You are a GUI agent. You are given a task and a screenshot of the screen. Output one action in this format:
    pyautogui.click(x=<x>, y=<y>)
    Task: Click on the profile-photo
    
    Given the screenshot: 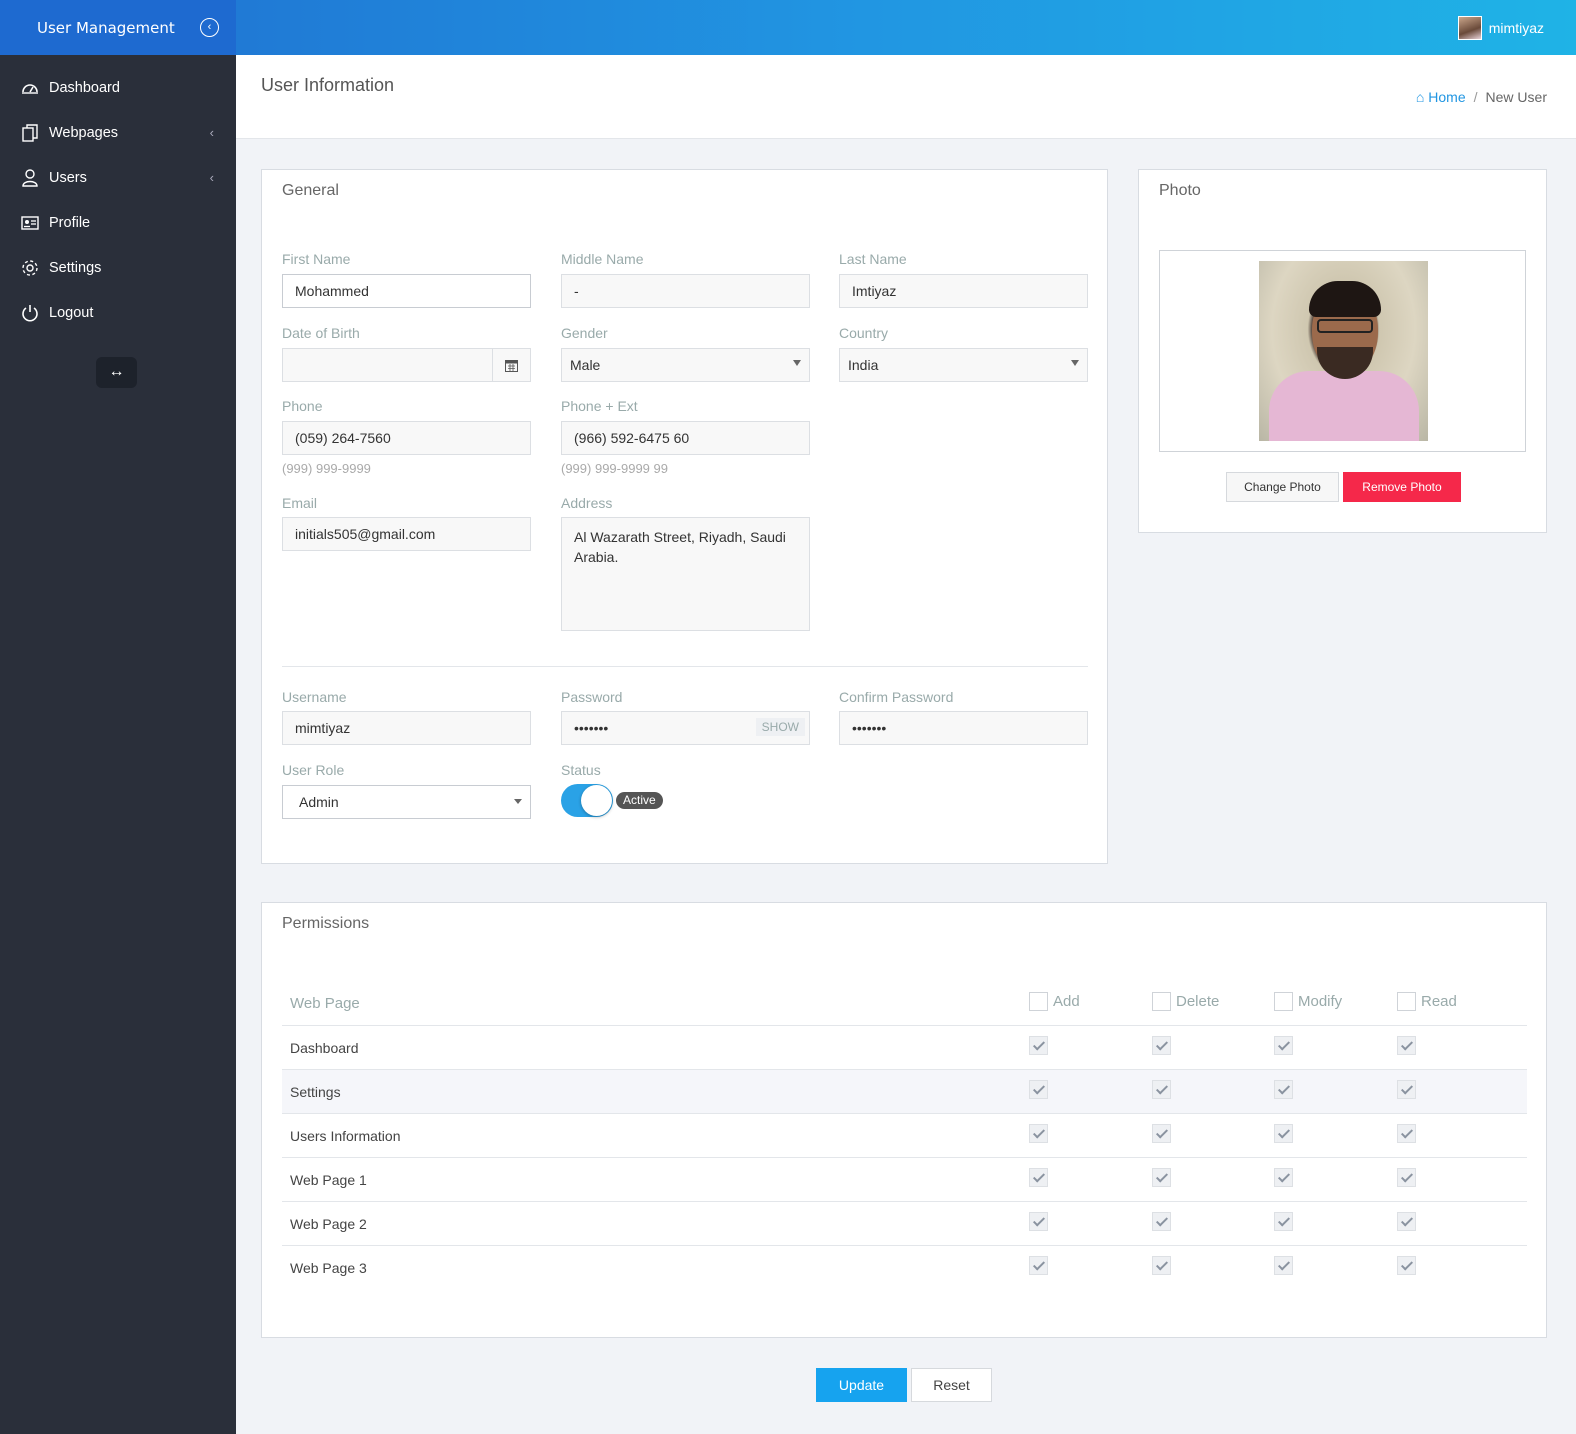 What is the action you would take?
    pyautogui.click(x=1343, y=351)
    